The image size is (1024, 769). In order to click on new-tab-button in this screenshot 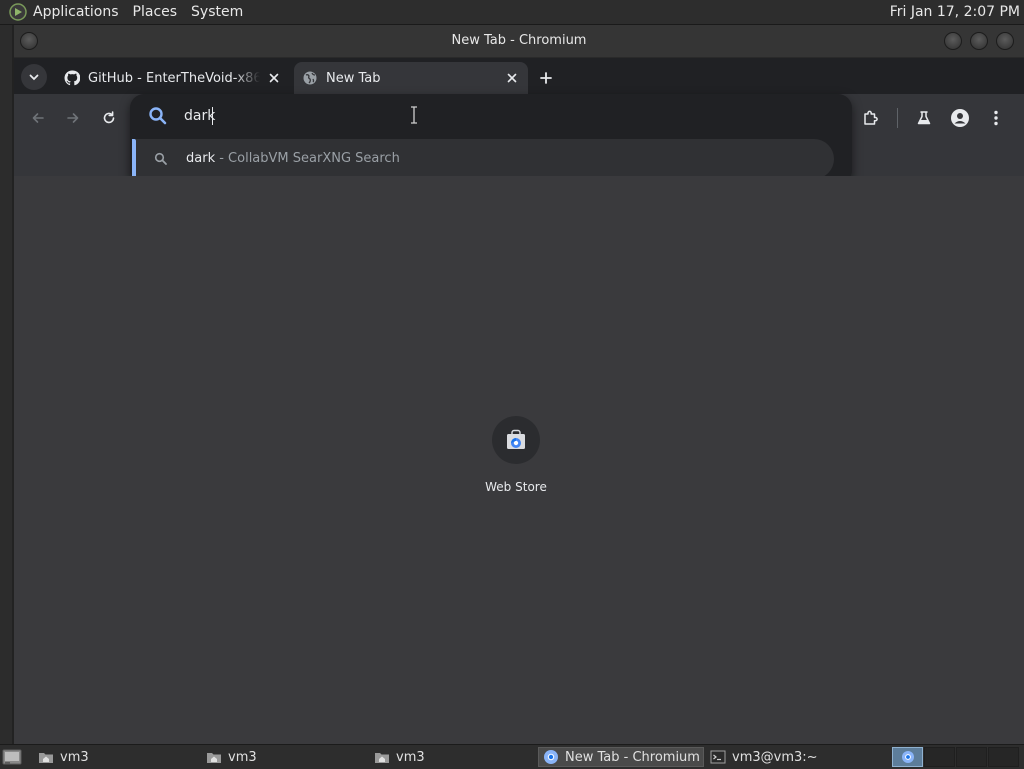, I will do `click(546, 78)`.